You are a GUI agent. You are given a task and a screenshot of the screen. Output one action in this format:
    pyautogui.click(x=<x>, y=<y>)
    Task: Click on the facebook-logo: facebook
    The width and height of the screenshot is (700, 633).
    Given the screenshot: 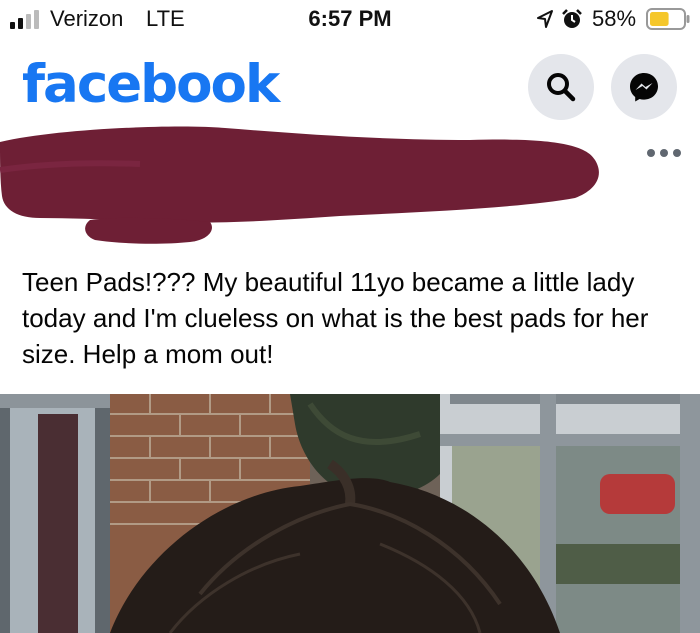 What is the action you would take?
    pyautogui.click(x=151, y=84)
    